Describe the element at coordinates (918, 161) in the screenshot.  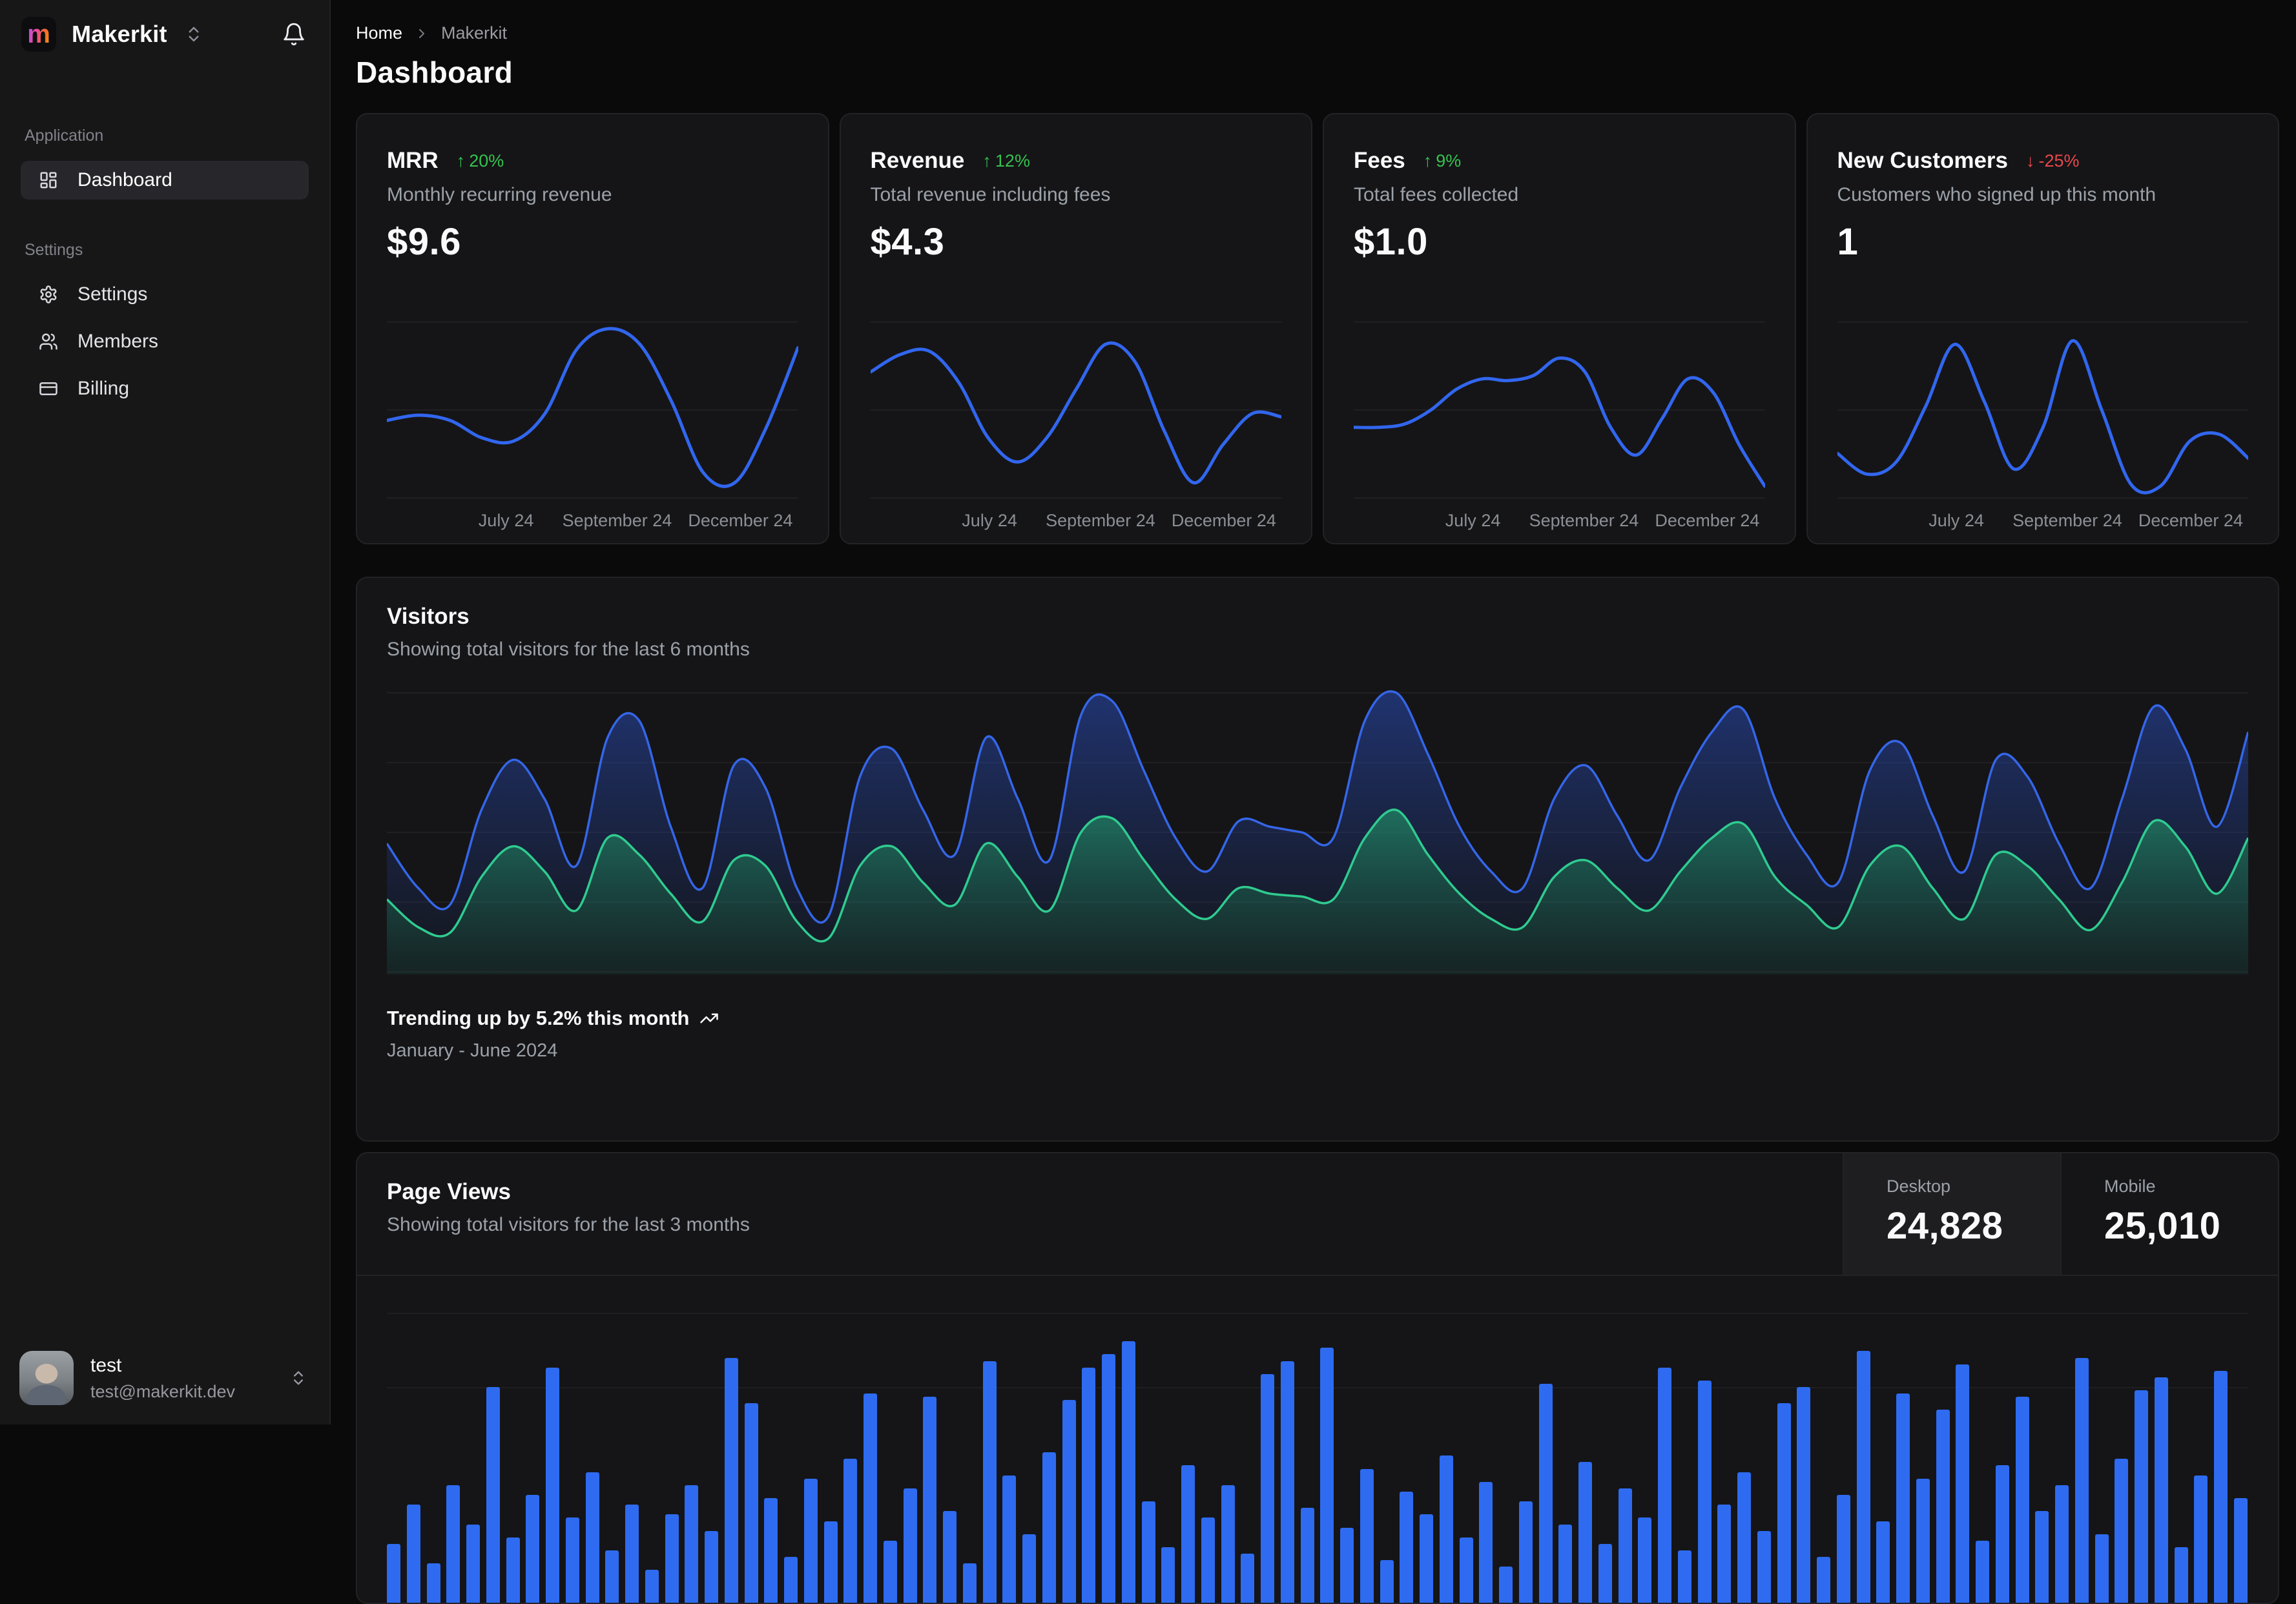
I see `stat-title: Revenue` at that location.